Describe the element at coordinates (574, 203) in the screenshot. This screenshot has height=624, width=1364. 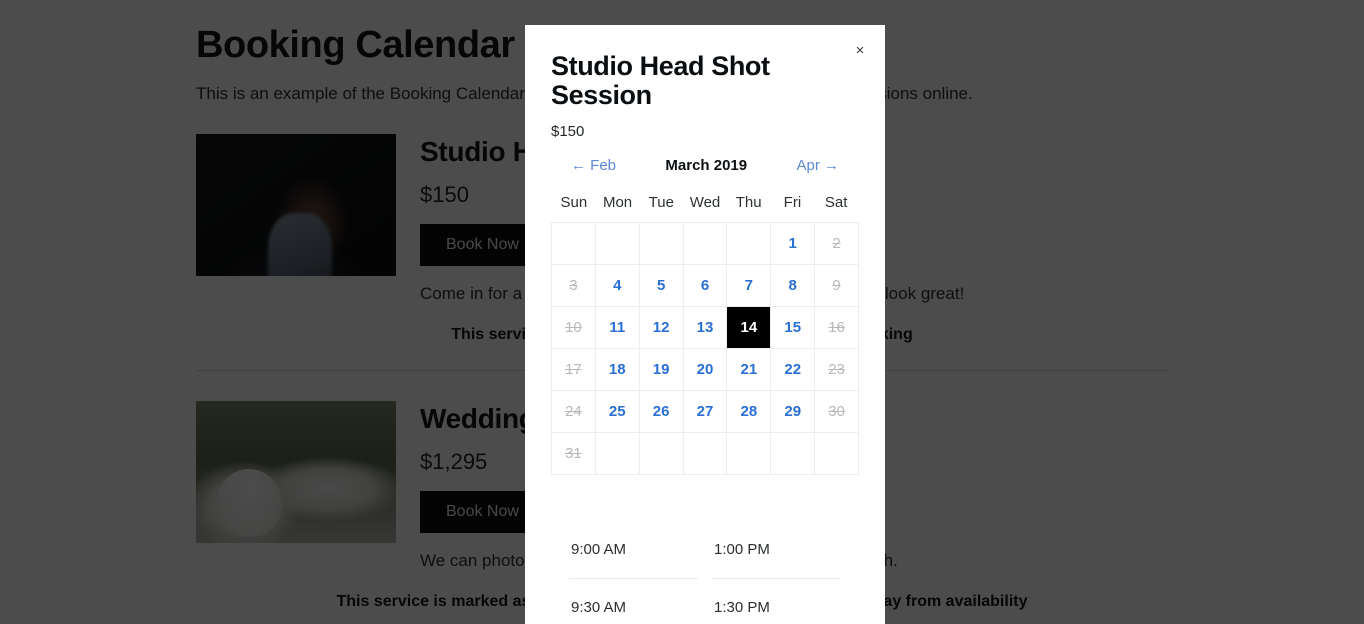
I see `weekday-label-sun: Sun` at that location.